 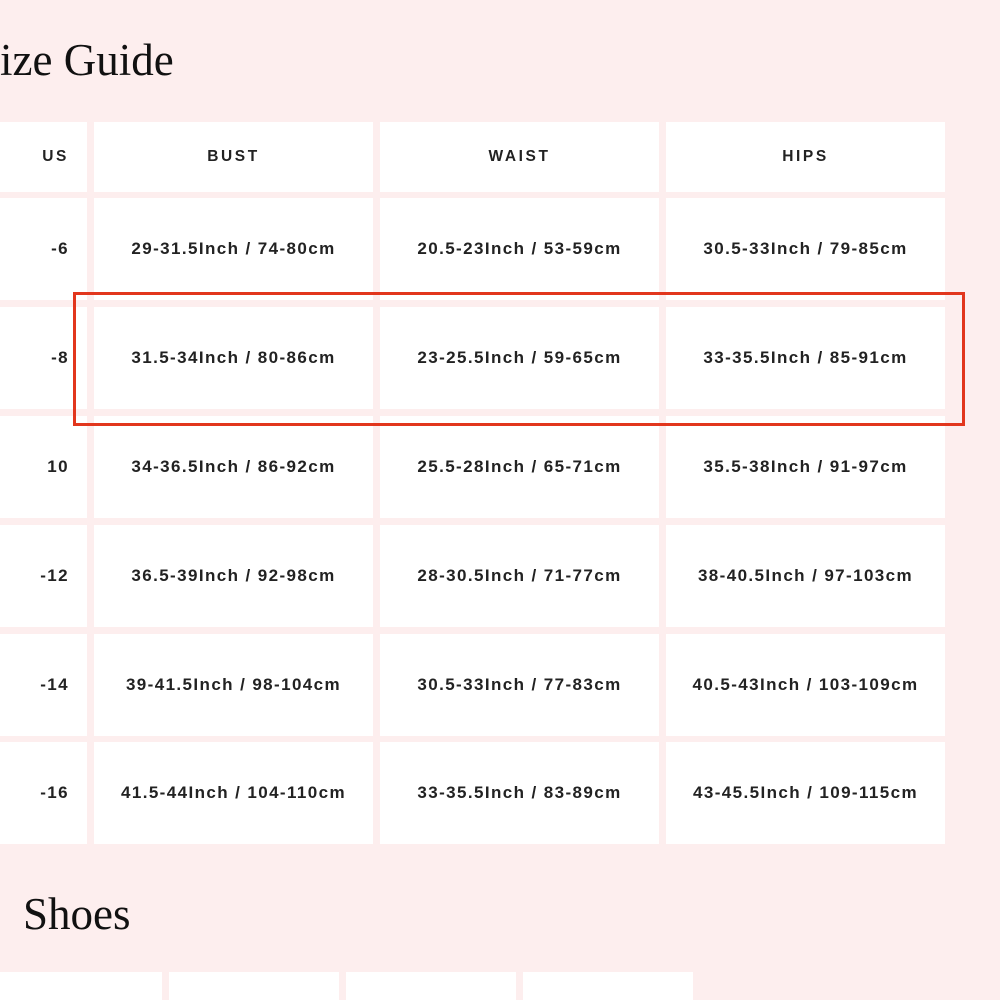 I want to click on header-size: US, so click(x=43, y=157).